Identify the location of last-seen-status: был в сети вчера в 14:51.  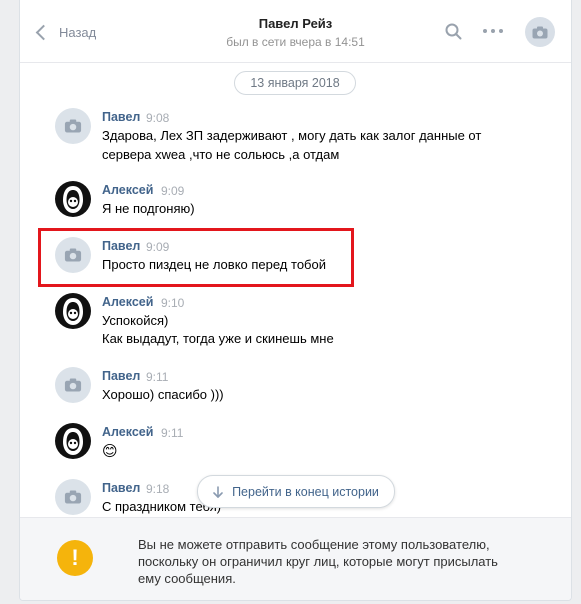
(295, 42).